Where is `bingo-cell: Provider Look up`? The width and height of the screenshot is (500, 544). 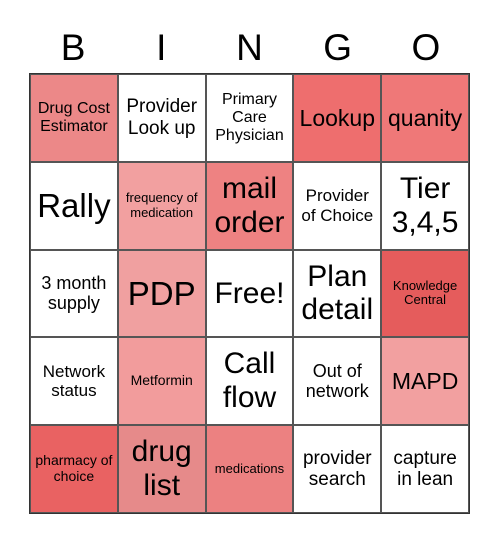
bingo-cell: Provider Look up is located at coordinates (161, 118).